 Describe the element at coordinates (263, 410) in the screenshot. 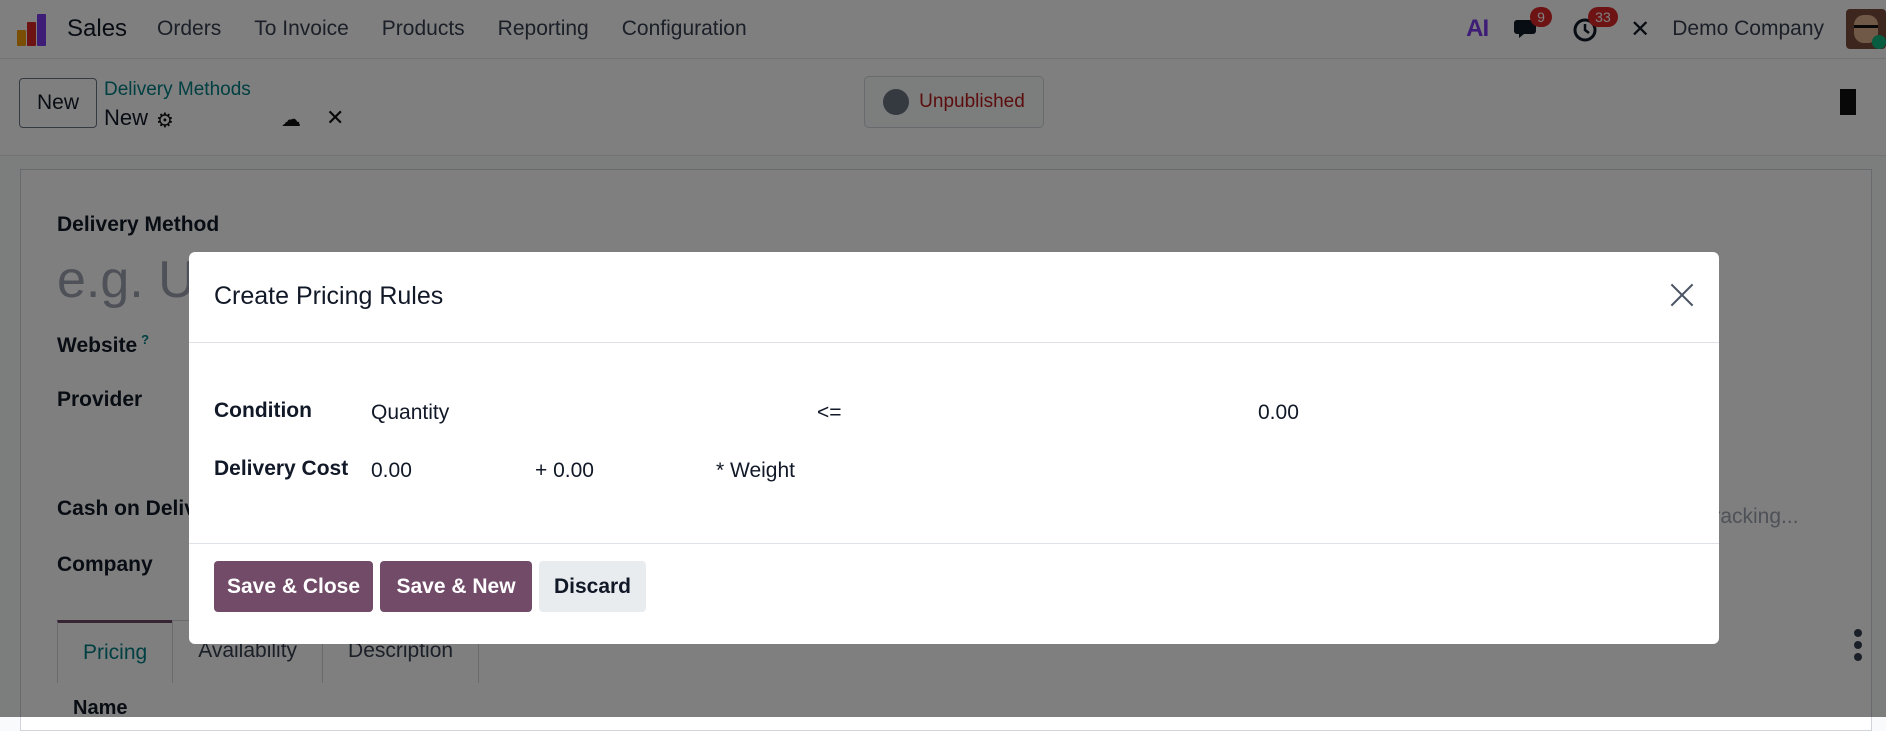

I see `condition-label: Condition` at that location.